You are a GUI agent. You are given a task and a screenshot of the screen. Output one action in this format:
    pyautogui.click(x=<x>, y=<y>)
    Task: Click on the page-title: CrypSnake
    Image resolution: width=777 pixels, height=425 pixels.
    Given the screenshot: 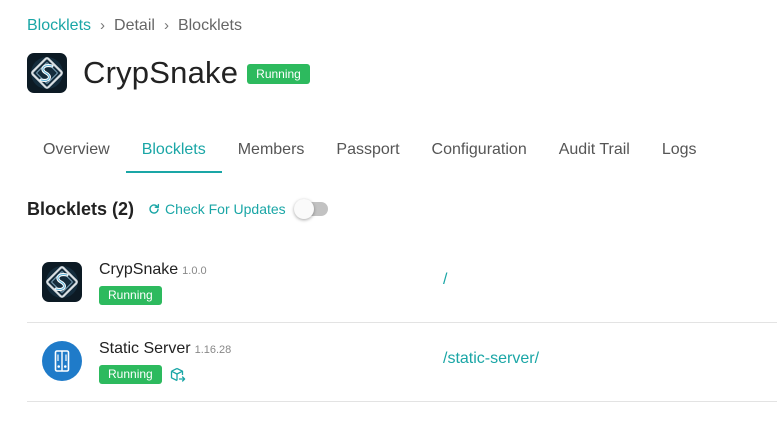 What is the action you would take?
    pyautogui.click(x=161, y=72)
    